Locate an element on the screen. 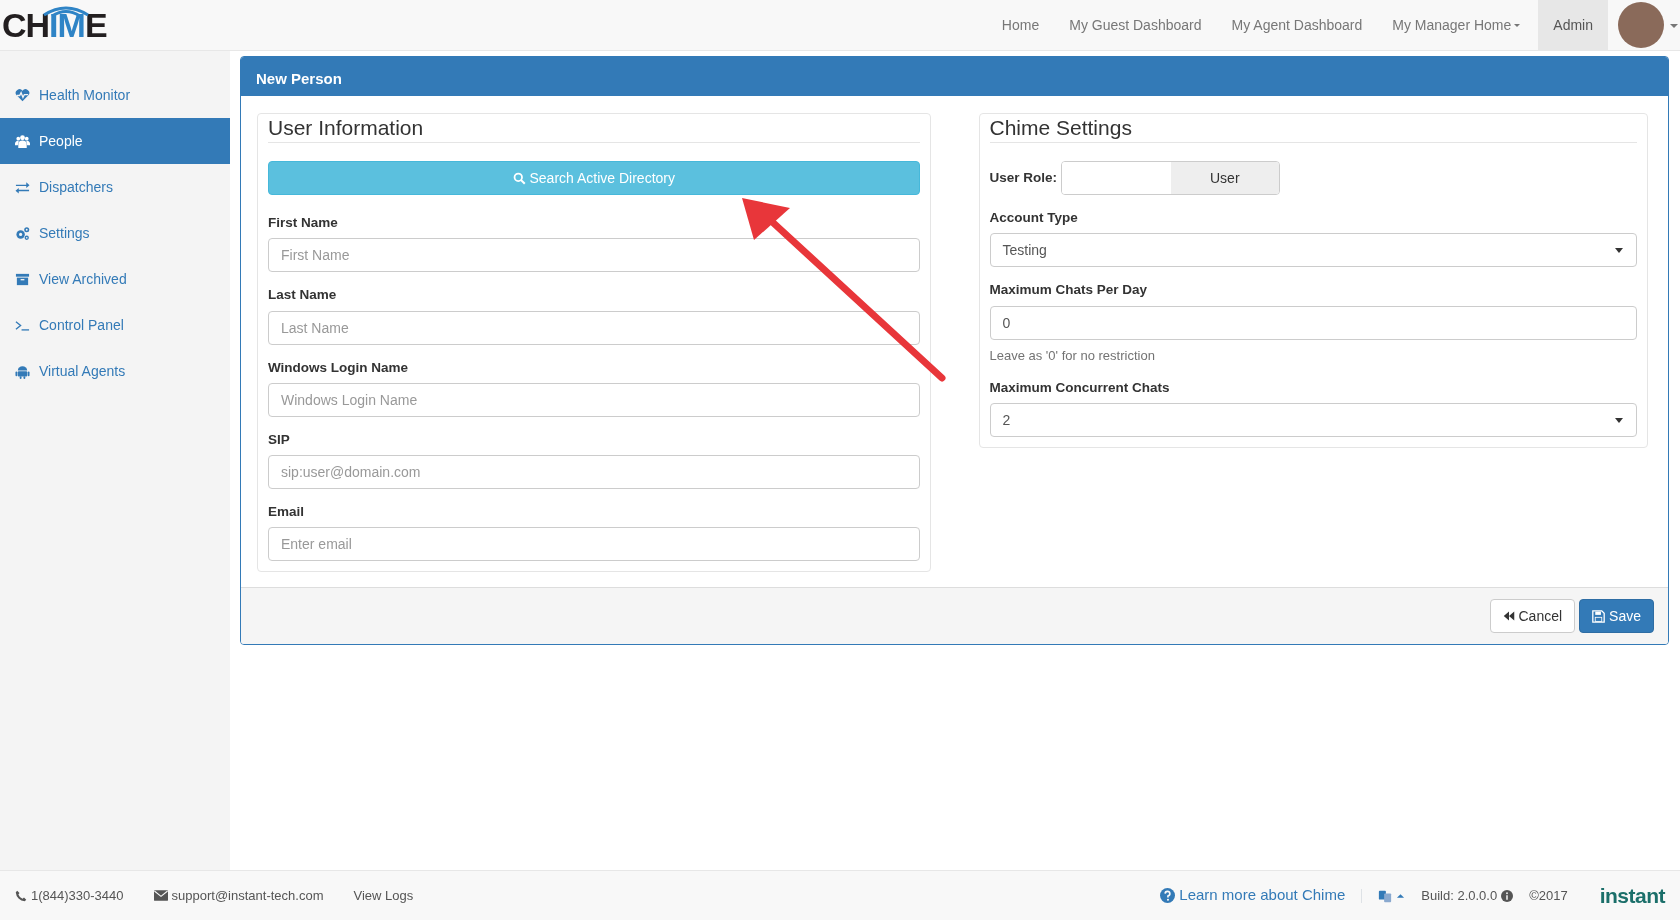 This screenshot has width=1680, height=920. field-label: First Name is located at coordinates (303, 223).